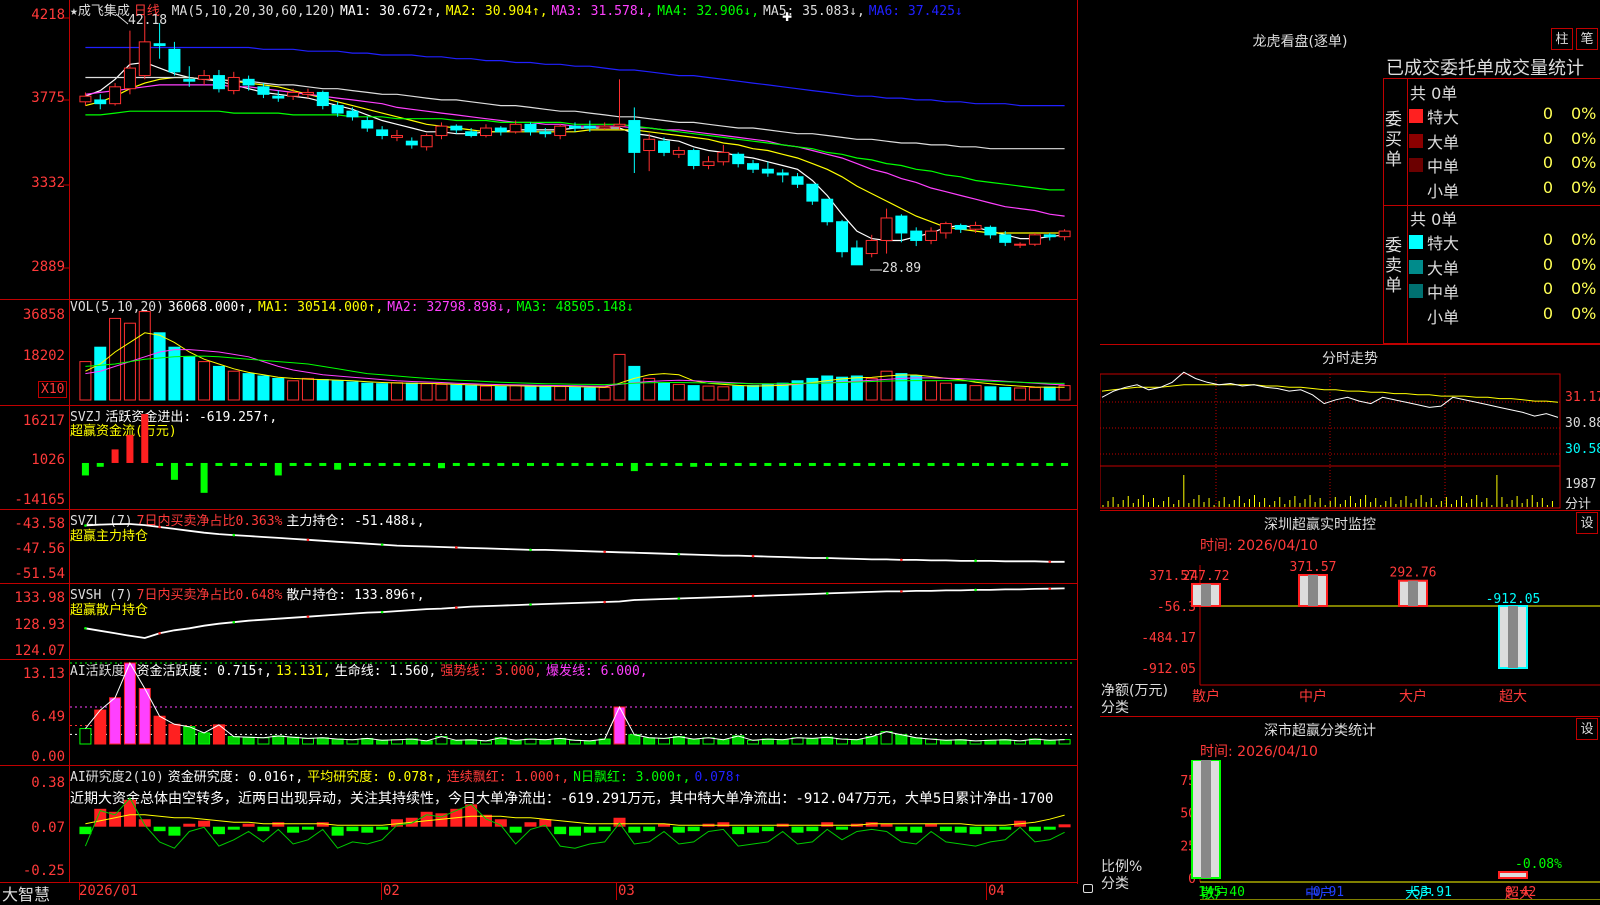  Describe the element at coordinates (1587, 729) in the screenshot. I see `sz-class-settings-button: 设` at that location.